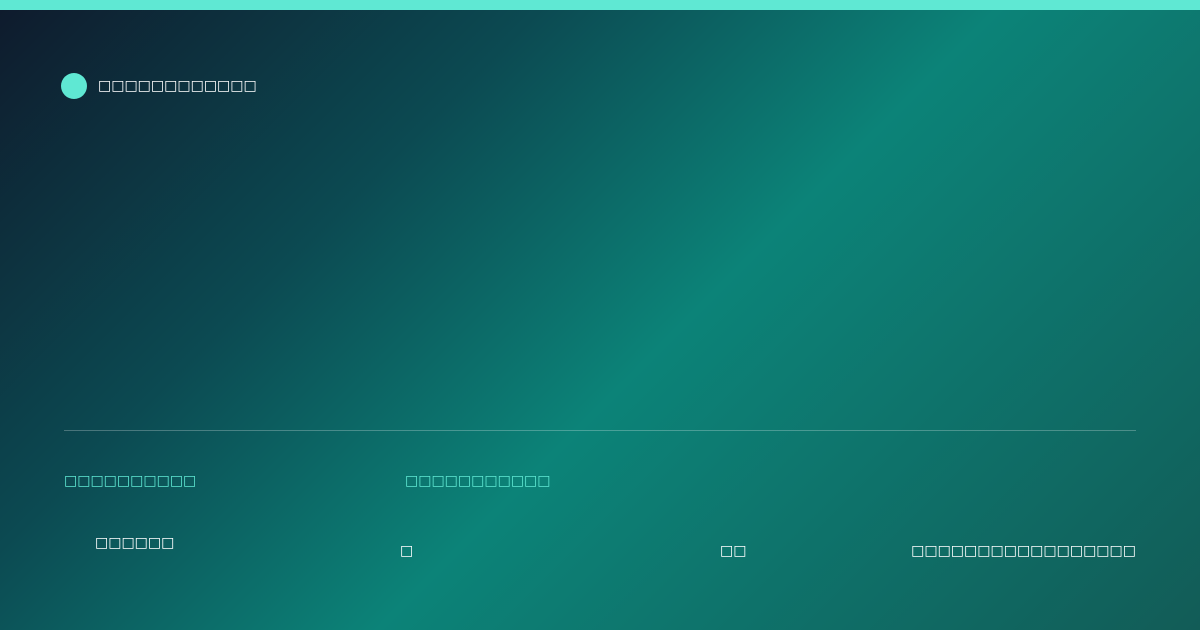 The height and width of the screenshot is (630, 1200). What do you see at coordinates (130, 481) in the screenshot?
I see `footer-label-left: □□□□□□□□□□` at bounding box center [130, 481].